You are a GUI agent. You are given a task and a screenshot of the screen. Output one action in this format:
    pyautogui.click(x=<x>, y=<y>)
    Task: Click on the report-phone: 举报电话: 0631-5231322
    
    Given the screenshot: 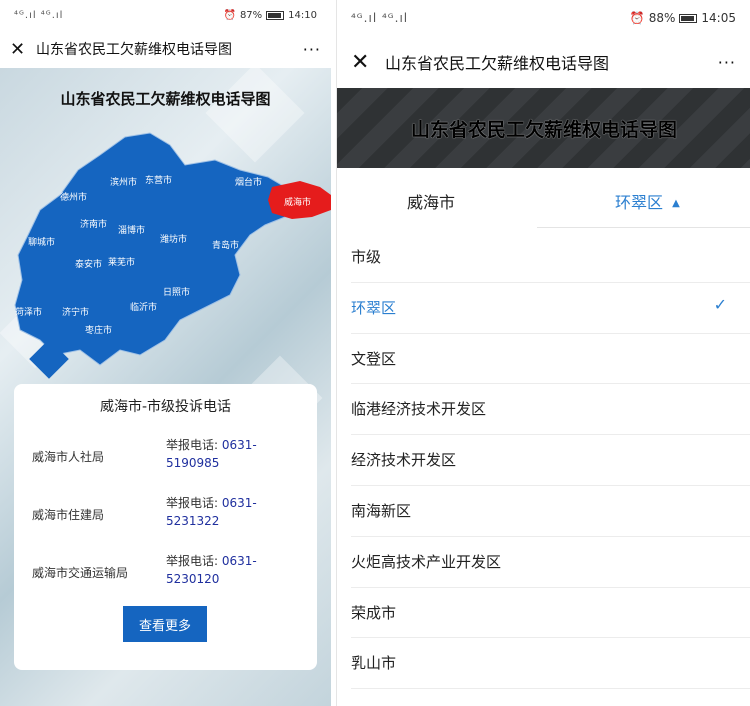 What is the action you would take?
    pyautogui.click(x=236, y=512)
    